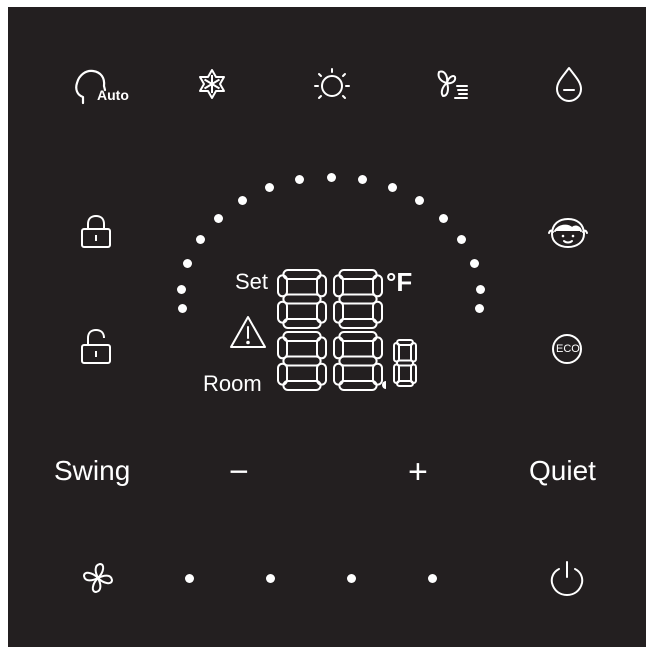  What do you see at coordinates (98, 578) in the screenshot?
I see `fan-speed-icon` at bounding box center [98, 578].